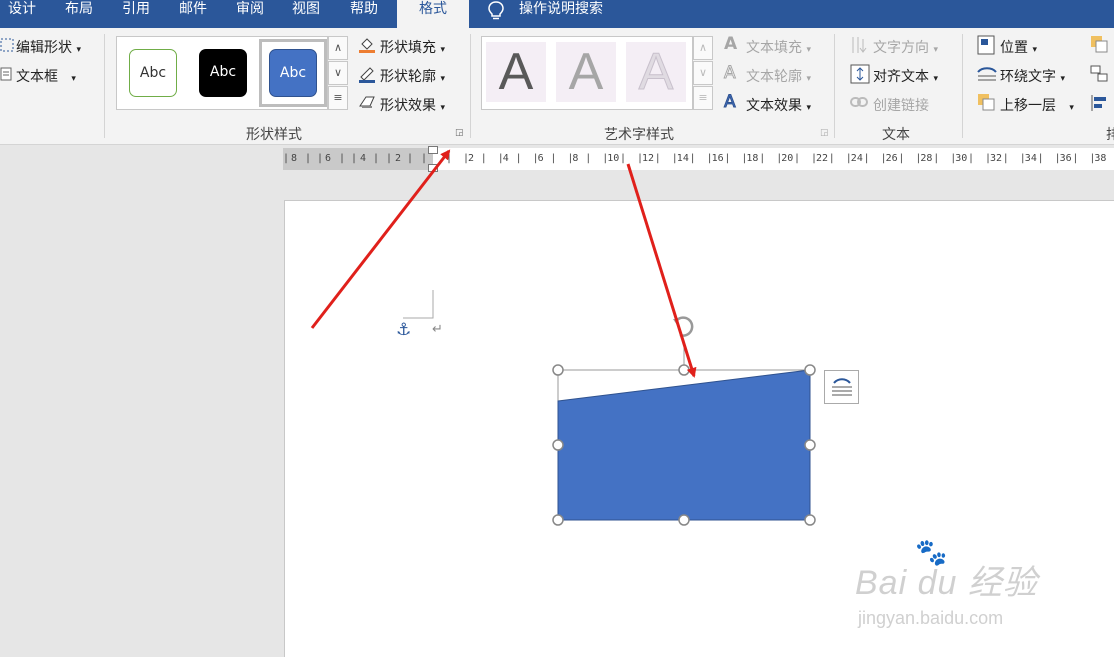  Describe the element at coordinates (931, 618) in the screenshot. I see `watermark-url: jingyan.baidu.com` at that location.